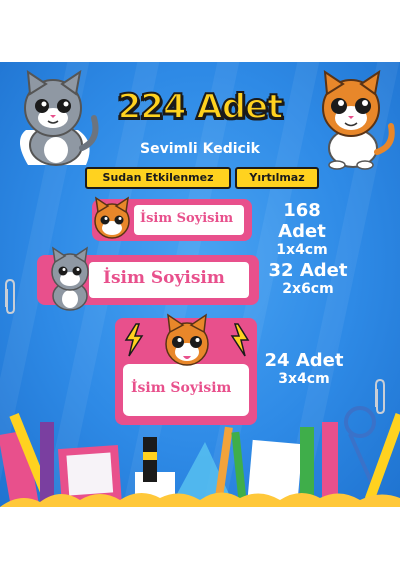 This screenshot has height=570, width=400. What do you see at coordinates (158, 178) in the screenshot?
I see `badge-waterproof: Sudan Etkilenmez` at bounding box center [158, 178].